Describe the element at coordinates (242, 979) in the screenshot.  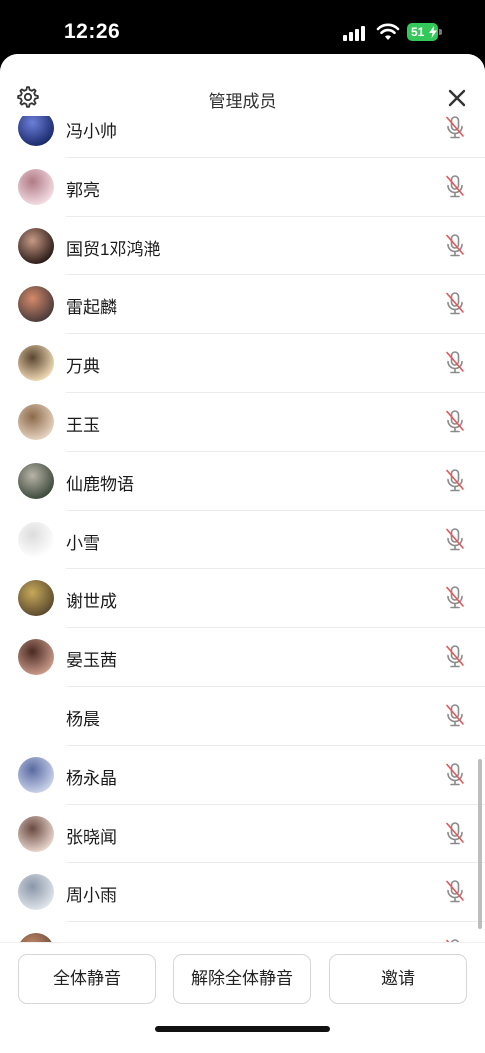
I see `unmute-all-button: 解除全体静音` at that location.